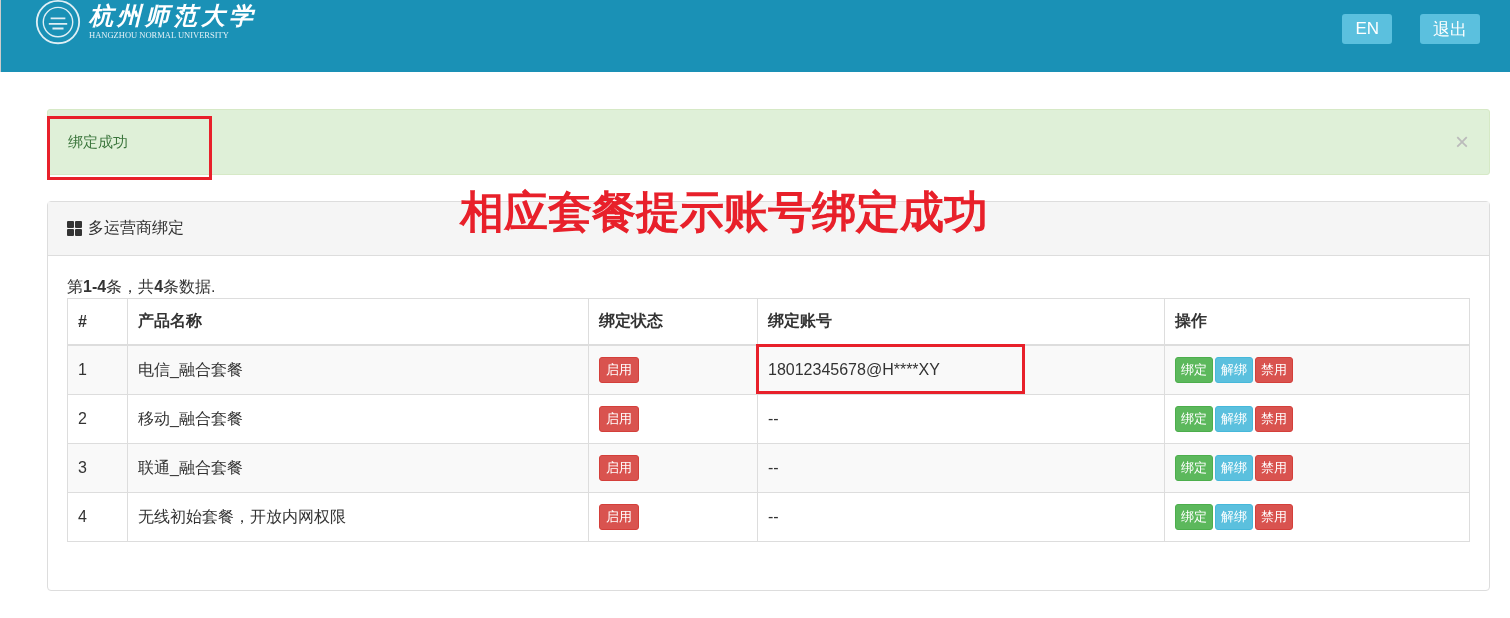 The image size is (1510, 618). Describe the element at coordinates (97, 468) in the screenshot. I see `table-cell: 3` at that location.